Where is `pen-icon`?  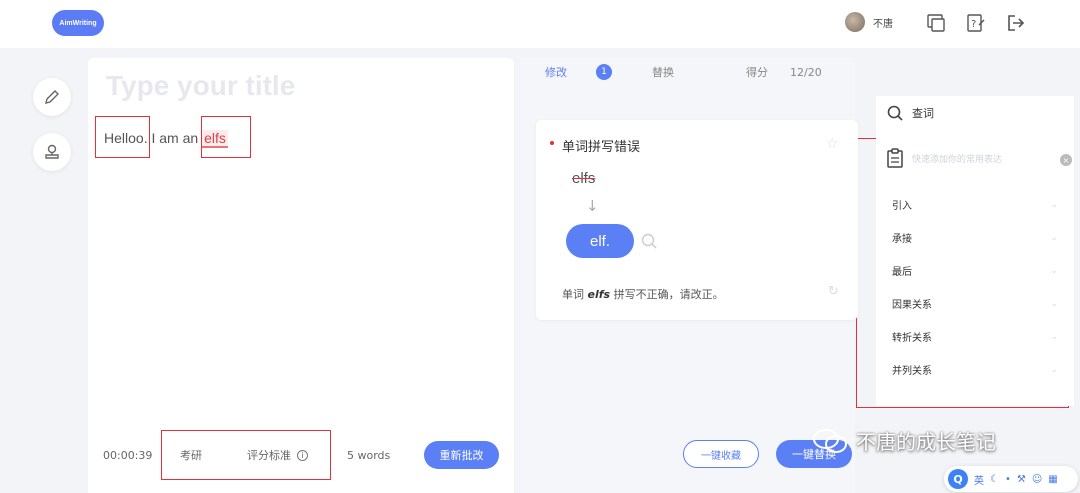 pen-icon is located at coordinates (52, 97).